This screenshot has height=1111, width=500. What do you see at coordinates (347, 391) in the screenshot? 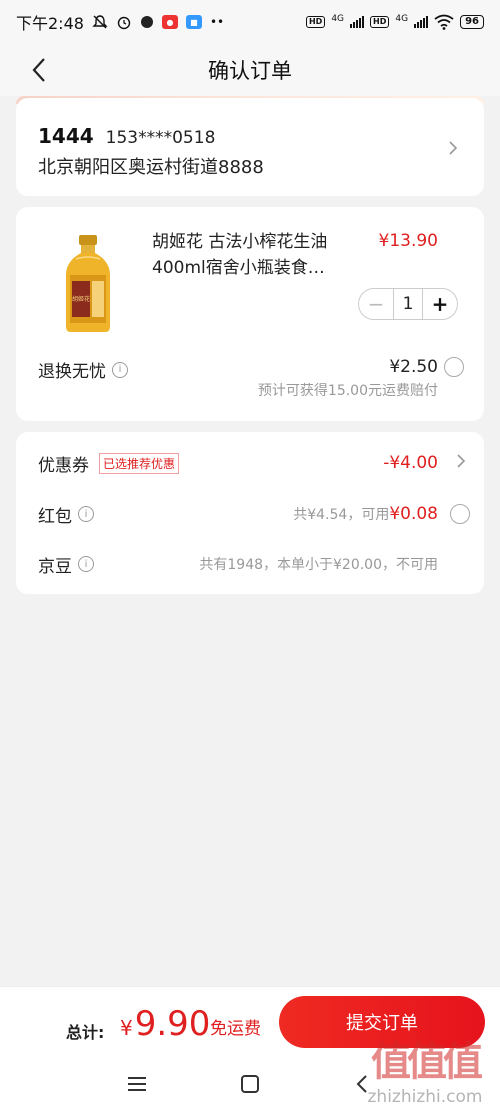
I see `return-service-note: 预计可获得15.00元运费赔付` at bounding box center [347, 391].